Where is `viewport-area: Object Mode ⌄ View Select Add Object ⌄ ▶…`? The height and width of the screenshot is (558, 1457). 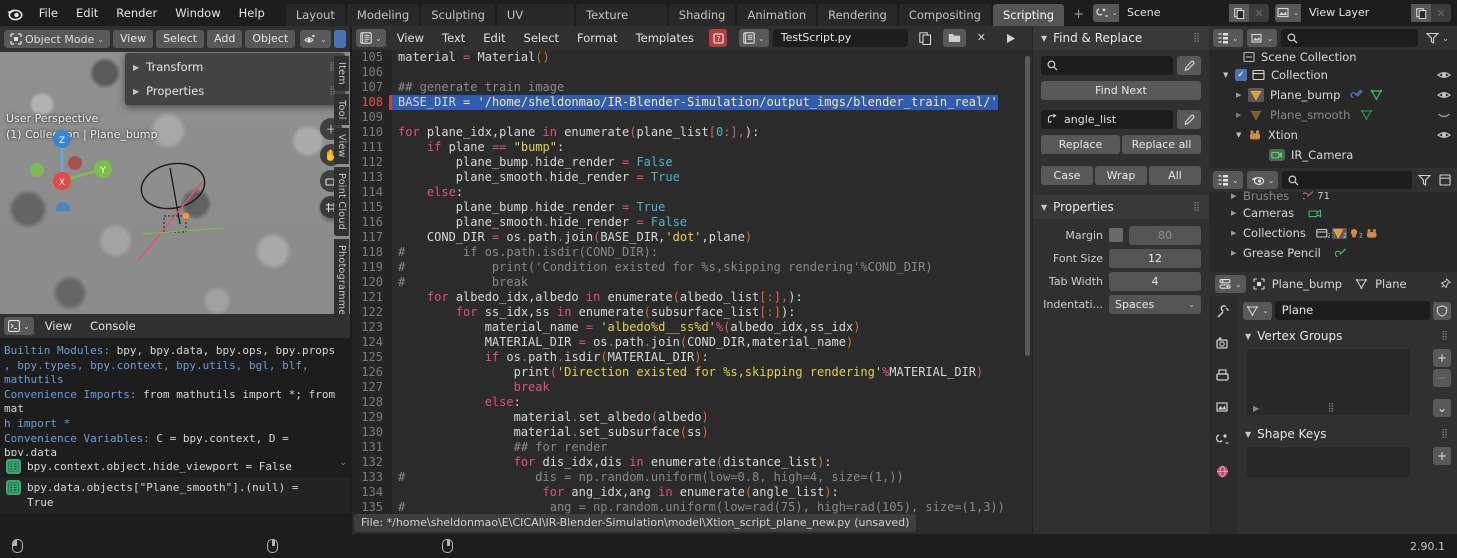 viewport-area: Object Mode ⌄ View Select Add Object ⌄ ▶… is located at coordinates (175, 170).